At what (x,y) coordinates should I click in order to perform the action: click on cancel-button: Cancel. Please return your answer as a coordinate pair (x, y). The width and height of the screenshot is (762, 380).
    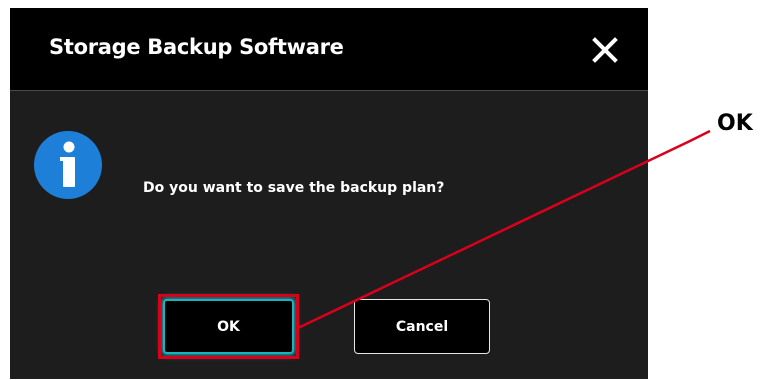
    Looking at the image, I should click on (422, 326).